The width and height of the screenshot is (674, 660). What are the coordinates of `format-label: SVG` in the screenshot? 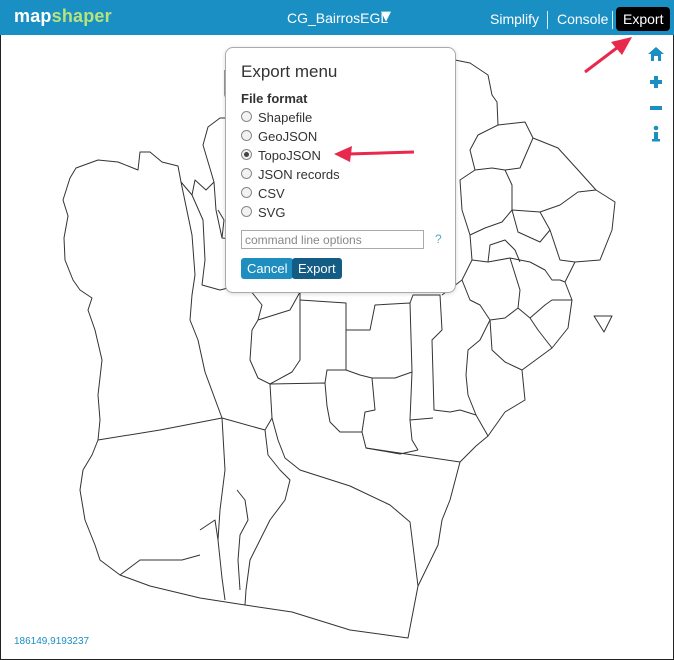 It's located at (272, 212).